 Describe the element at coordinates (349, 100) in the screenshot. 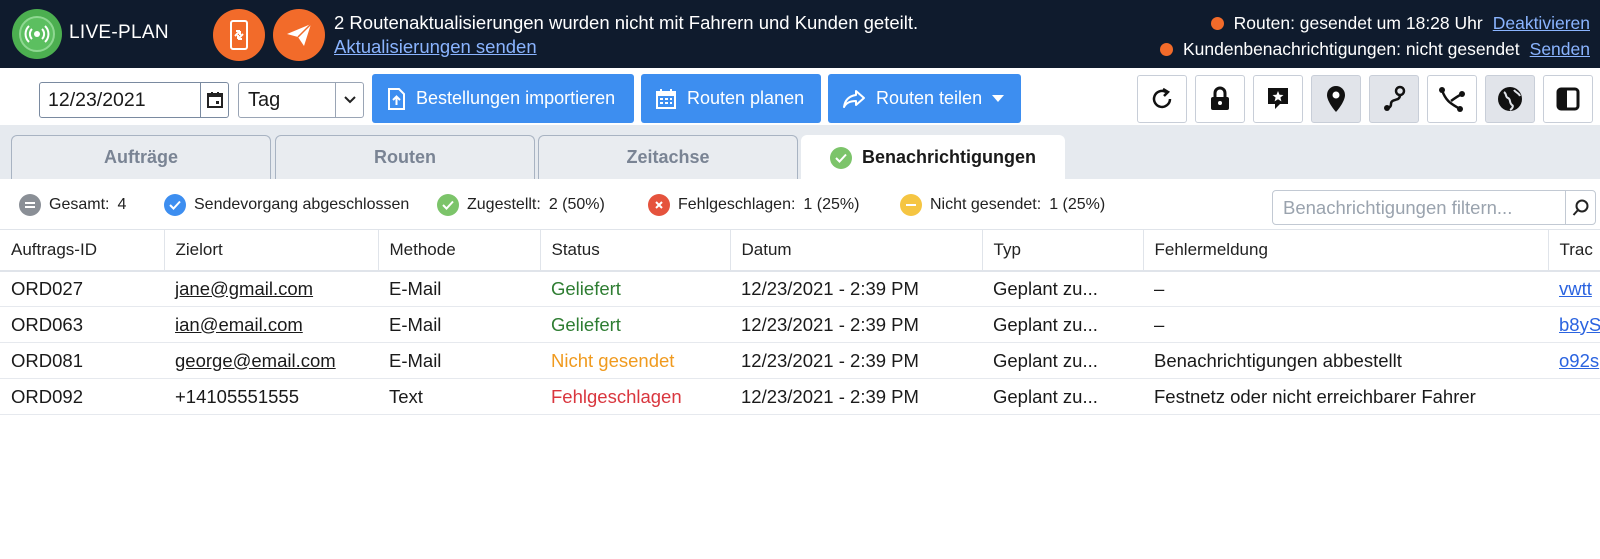

I see `chevron-down-icon` at that location.